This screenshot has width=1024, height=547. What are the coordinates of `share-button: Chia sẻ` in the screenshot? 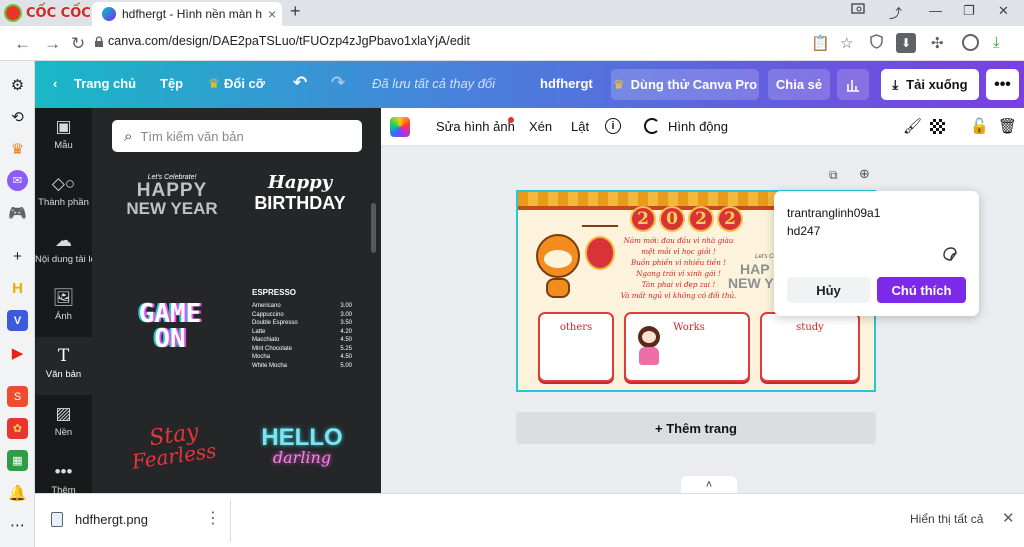 It's located at (799, 84).